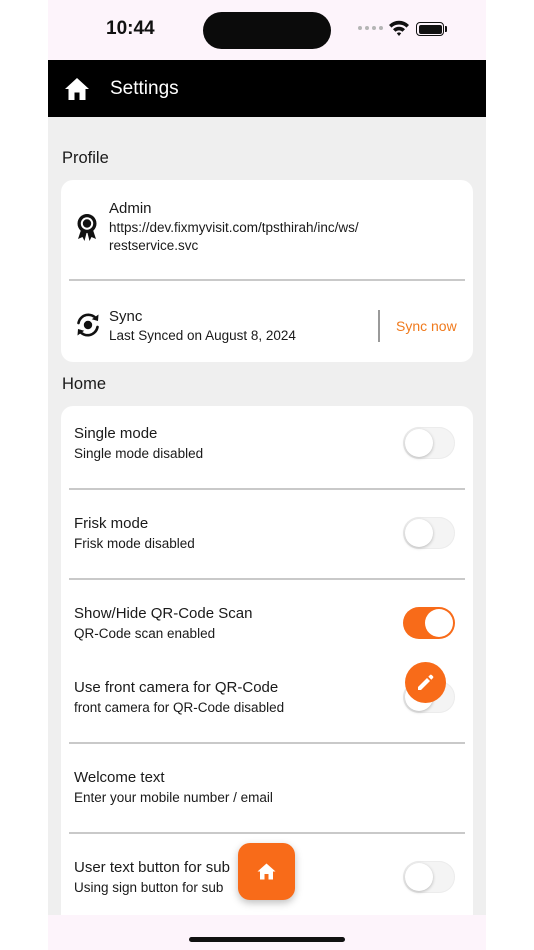 This screenshot has height=950, width=534. What do you see at coordinates (173, 797) in the screenshot?
I see `setting-subtitle: Enter your mobile number / email` at bounding box center [173, 797].